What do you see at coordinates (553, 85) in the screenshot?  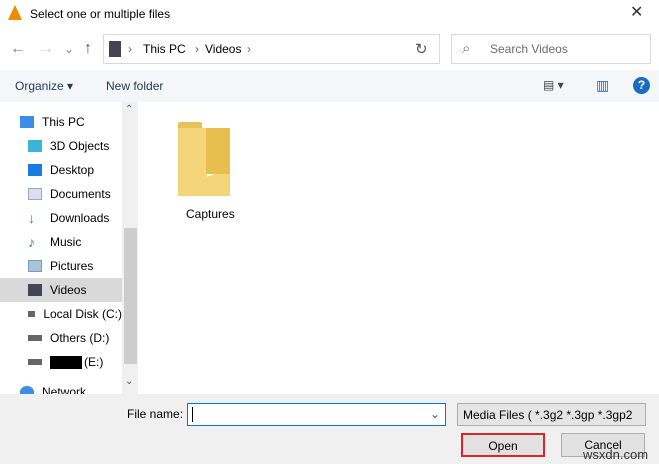 I see `view-options-button: ▤ ▾` at bounding box center [553, 85].